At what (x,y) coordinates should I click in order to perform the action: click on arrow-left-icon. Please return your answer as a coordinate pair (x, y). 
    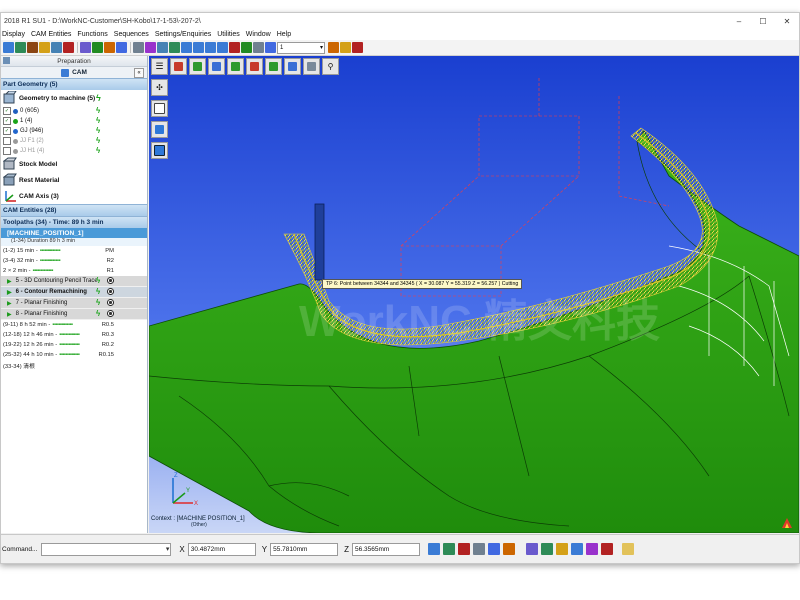
    Looking at the image, I should click on (186, 47).